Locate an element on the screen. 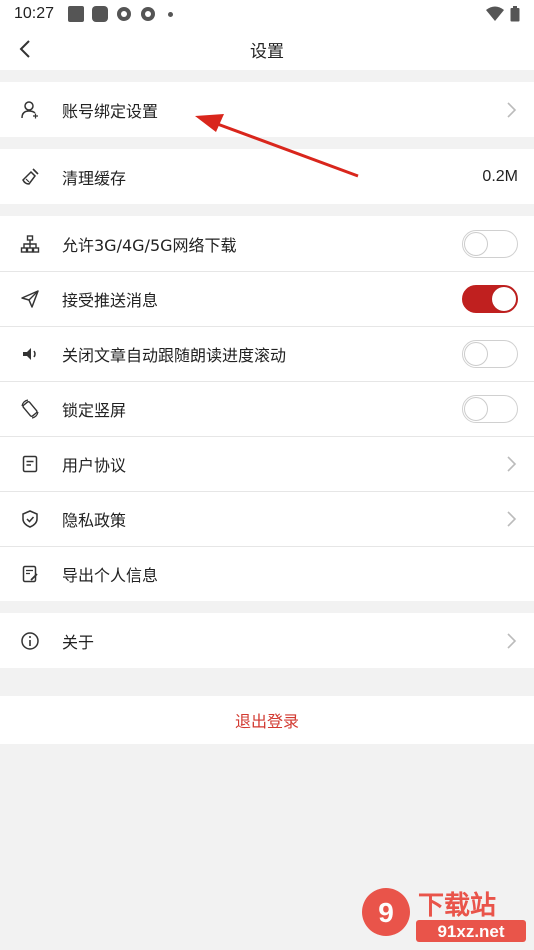 This screenshot has height=950, width=534. title-bar: 设置 is located at coordinates (267, 49).